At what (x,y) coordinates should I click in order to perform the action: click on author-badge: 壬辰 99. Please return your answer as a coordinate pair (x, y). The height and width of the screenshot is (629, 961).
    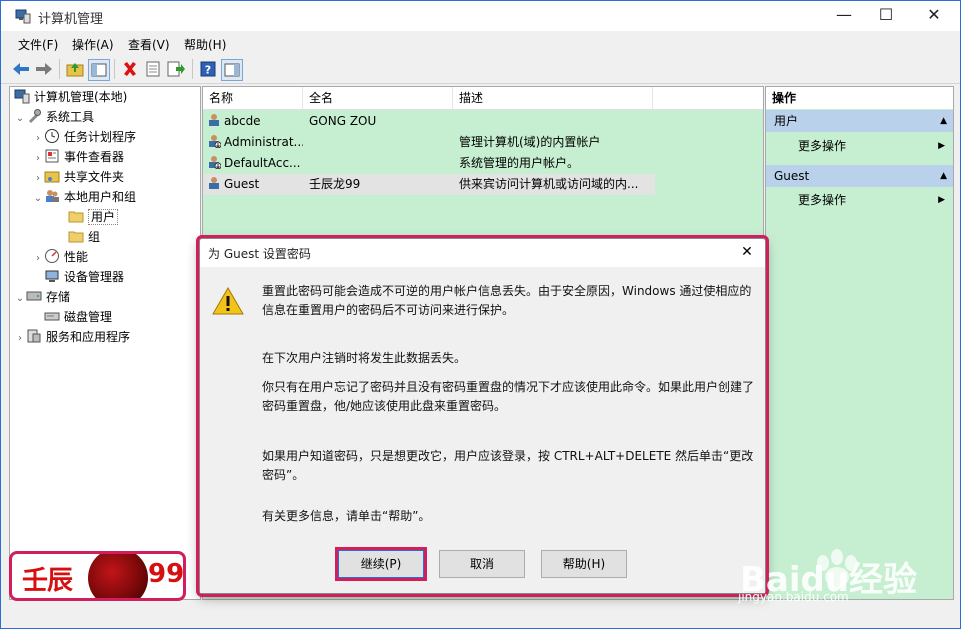
    Looking at the image, I should click on (97, 576).